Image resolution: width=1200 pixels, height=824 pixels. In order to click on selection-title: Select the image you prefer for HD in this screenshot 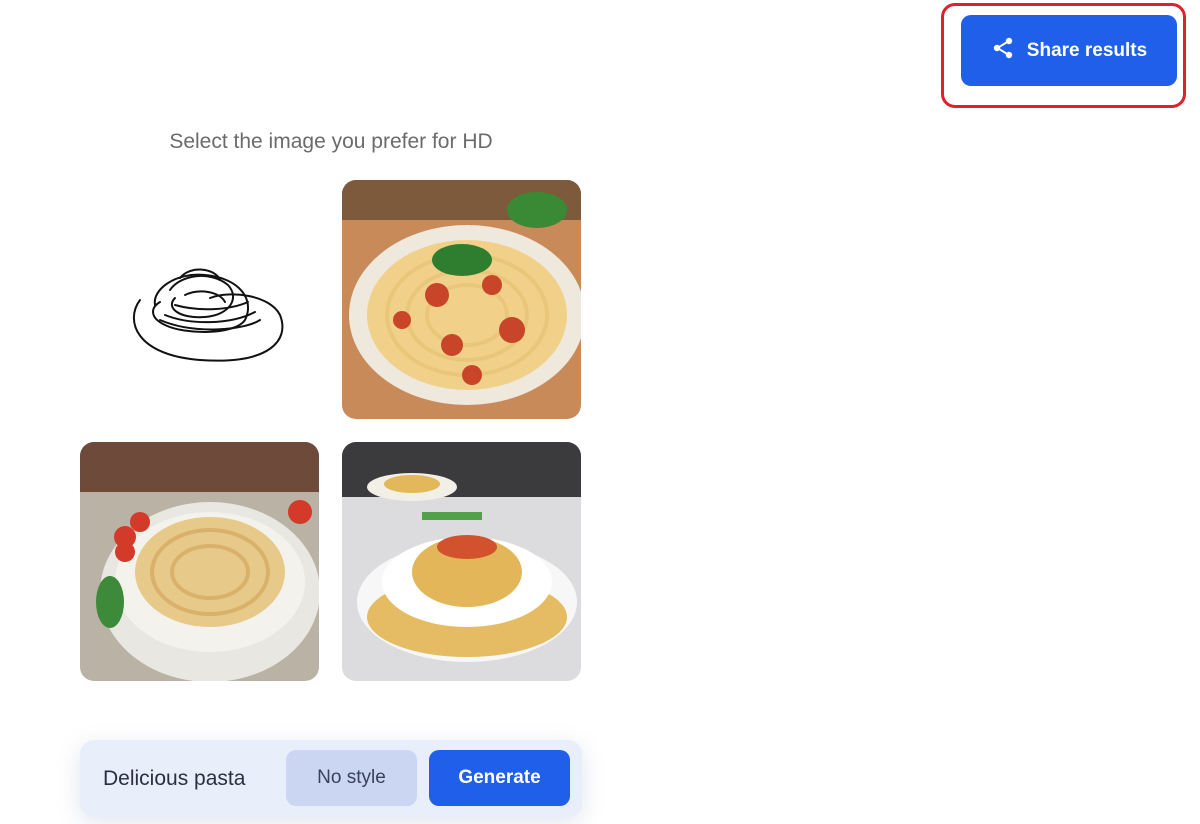, I will do `click(331, 141)`.